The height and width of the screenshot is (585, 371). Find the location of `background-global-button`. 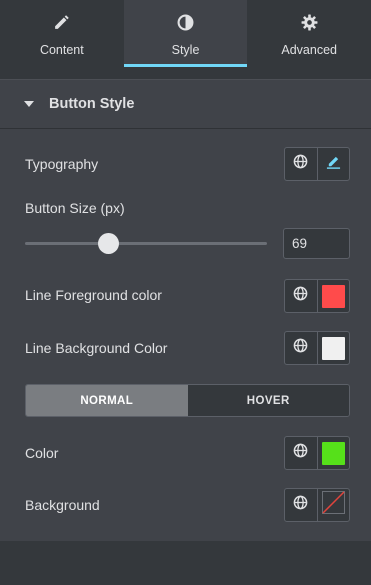

background-global-button is located at coordinates (301, 505).